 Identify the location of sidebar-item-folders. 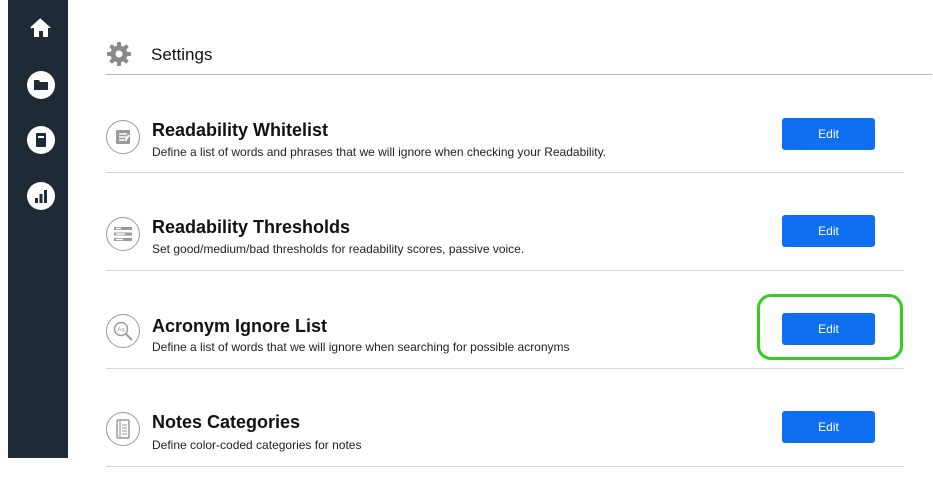
(41, 85).